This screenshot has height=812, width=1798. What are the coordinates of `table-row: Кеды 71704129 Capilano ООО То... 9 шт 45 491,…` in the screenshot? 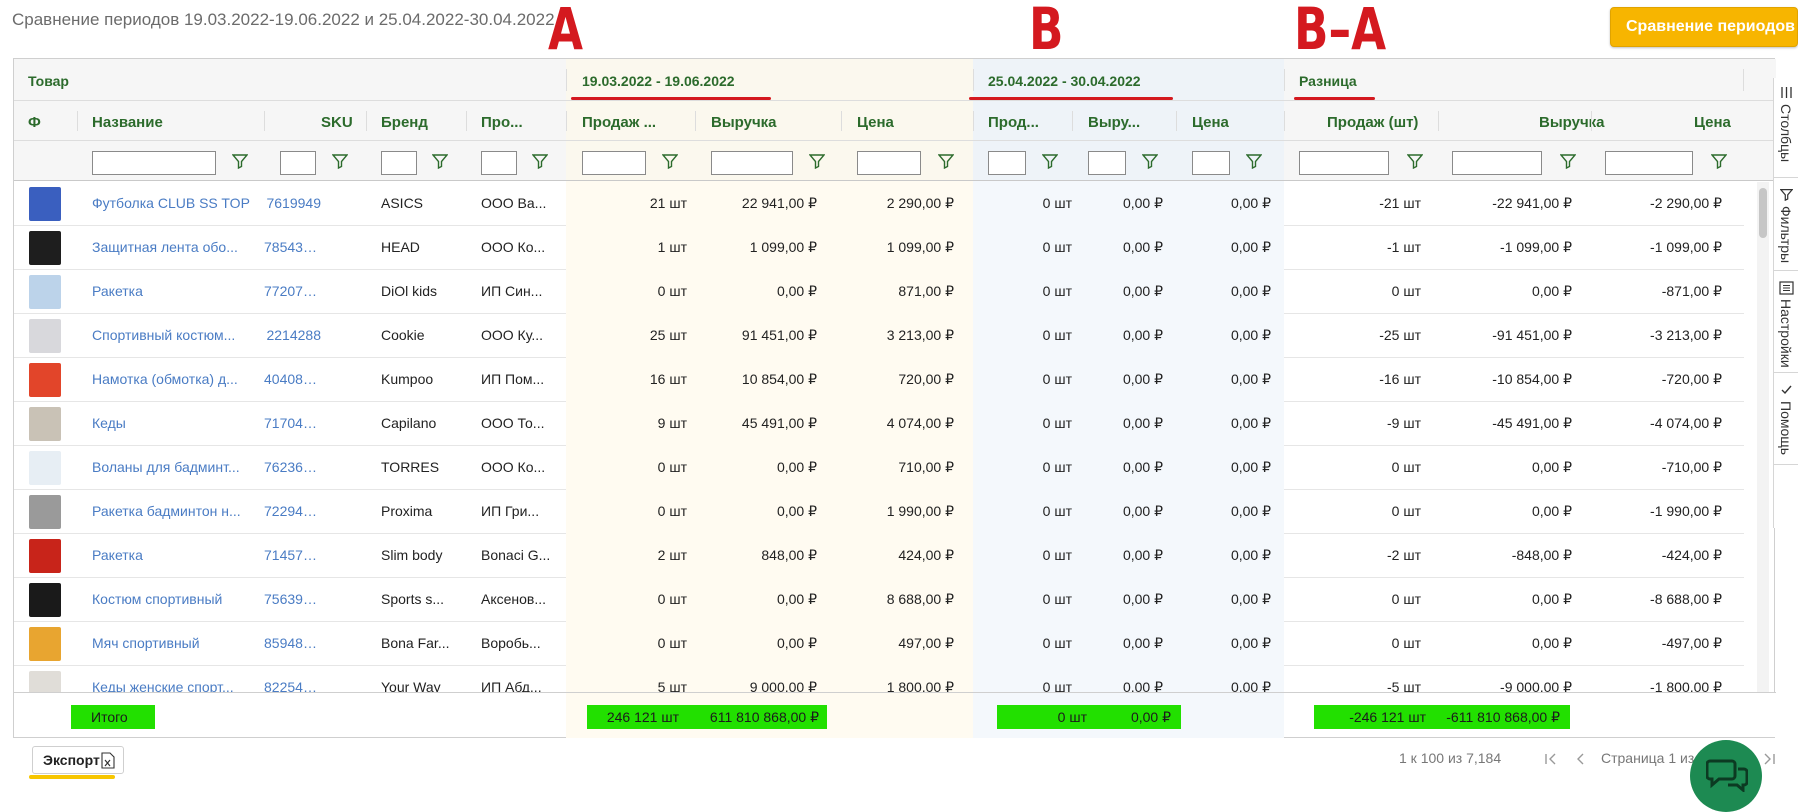 It's located at (879, 424).